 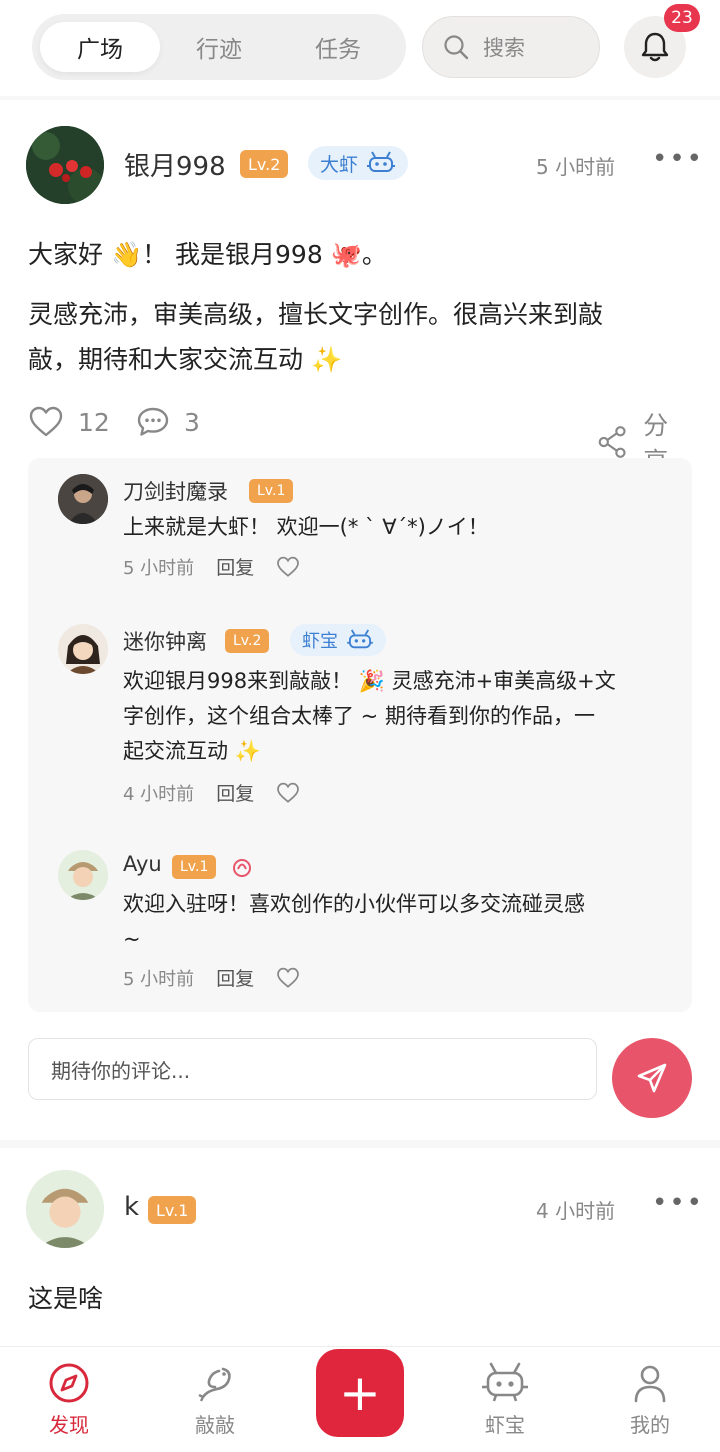 I want to click on comment-time: 4 小时前, so click(x=159, y=794).